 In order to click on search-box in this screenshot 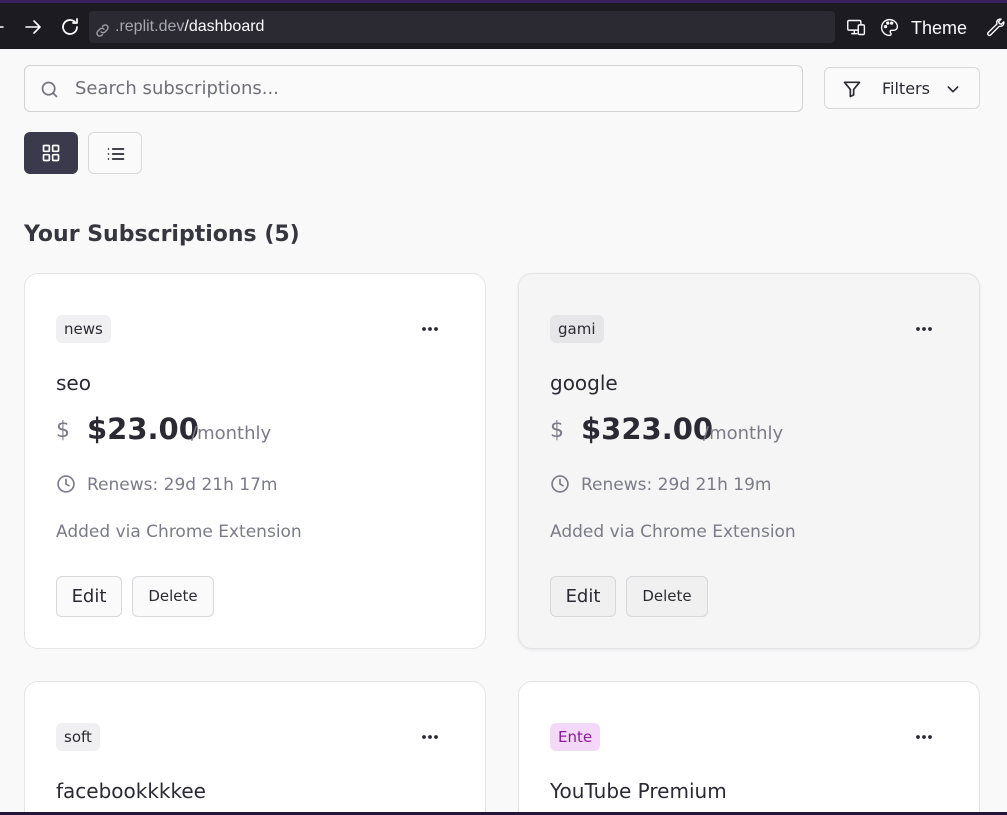, I will do `click(413, 88)`.